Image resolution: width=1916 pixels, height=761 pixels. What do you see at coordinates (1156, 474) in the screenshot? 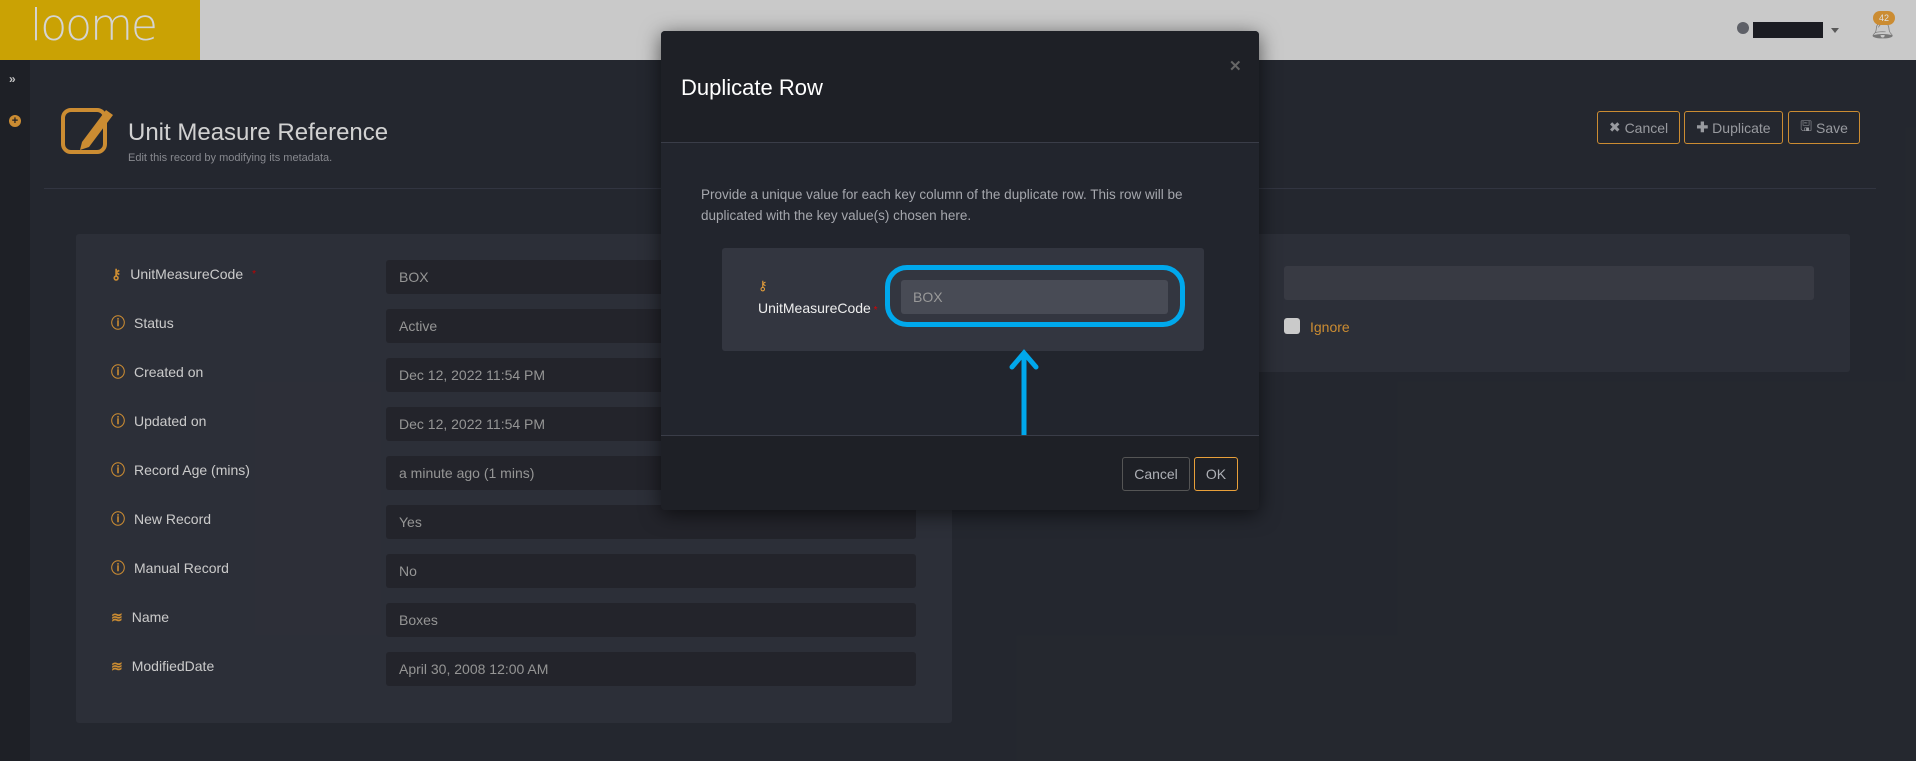
I see `modal-cancel-button: Cancel` at bounding box center [1156, 474].